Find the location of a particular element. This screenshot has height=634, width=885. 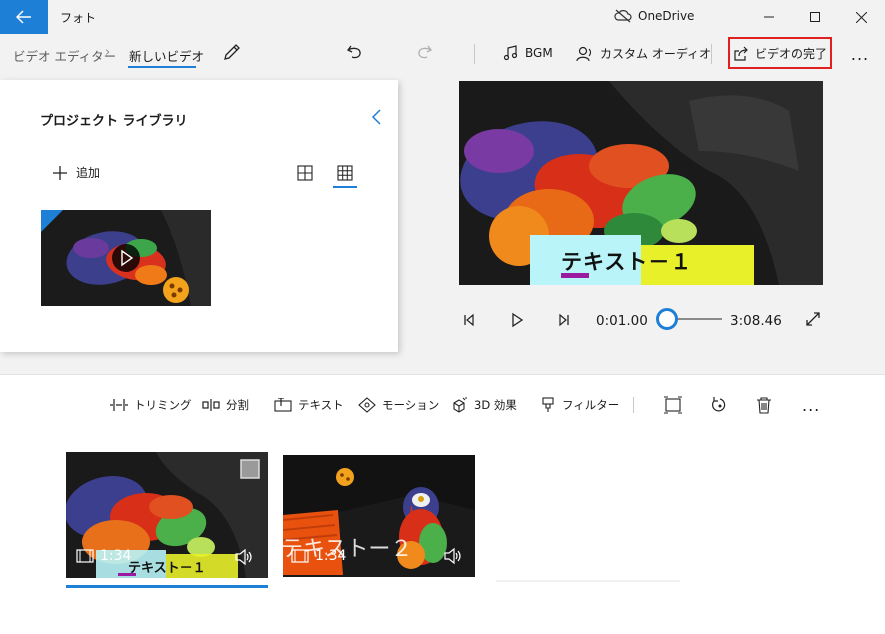

custom-audio-label: カスタム オーディオ is located at coordinates (655, 54).